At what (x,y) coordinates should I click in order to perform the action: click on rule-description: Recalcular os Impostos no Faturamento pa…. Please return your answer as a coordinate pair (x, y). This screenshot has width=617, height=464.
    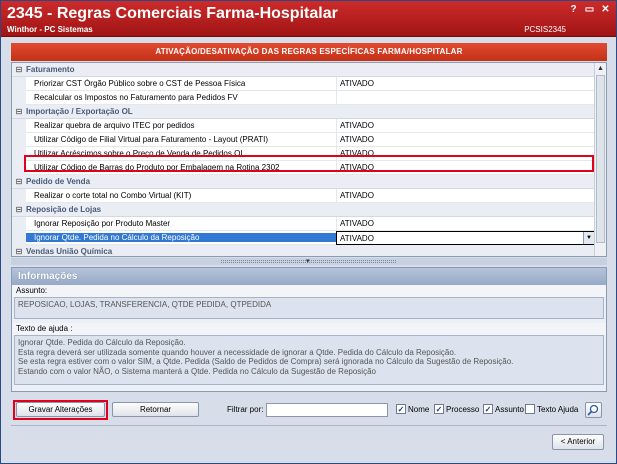
    Looking at the image, I should click on (181, 97).